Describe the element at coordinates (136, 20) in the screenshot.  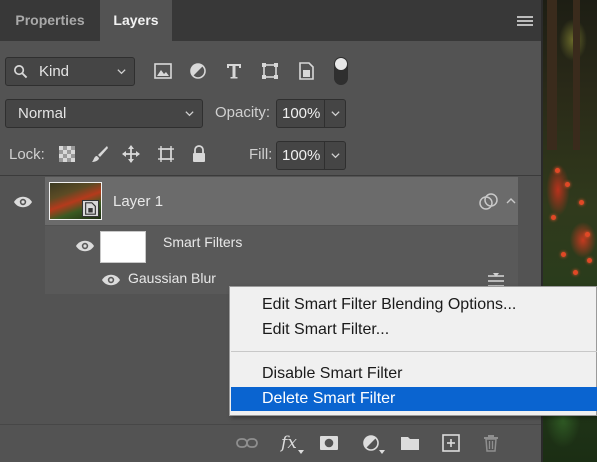
I see `tab-layers: Layers` at that location.